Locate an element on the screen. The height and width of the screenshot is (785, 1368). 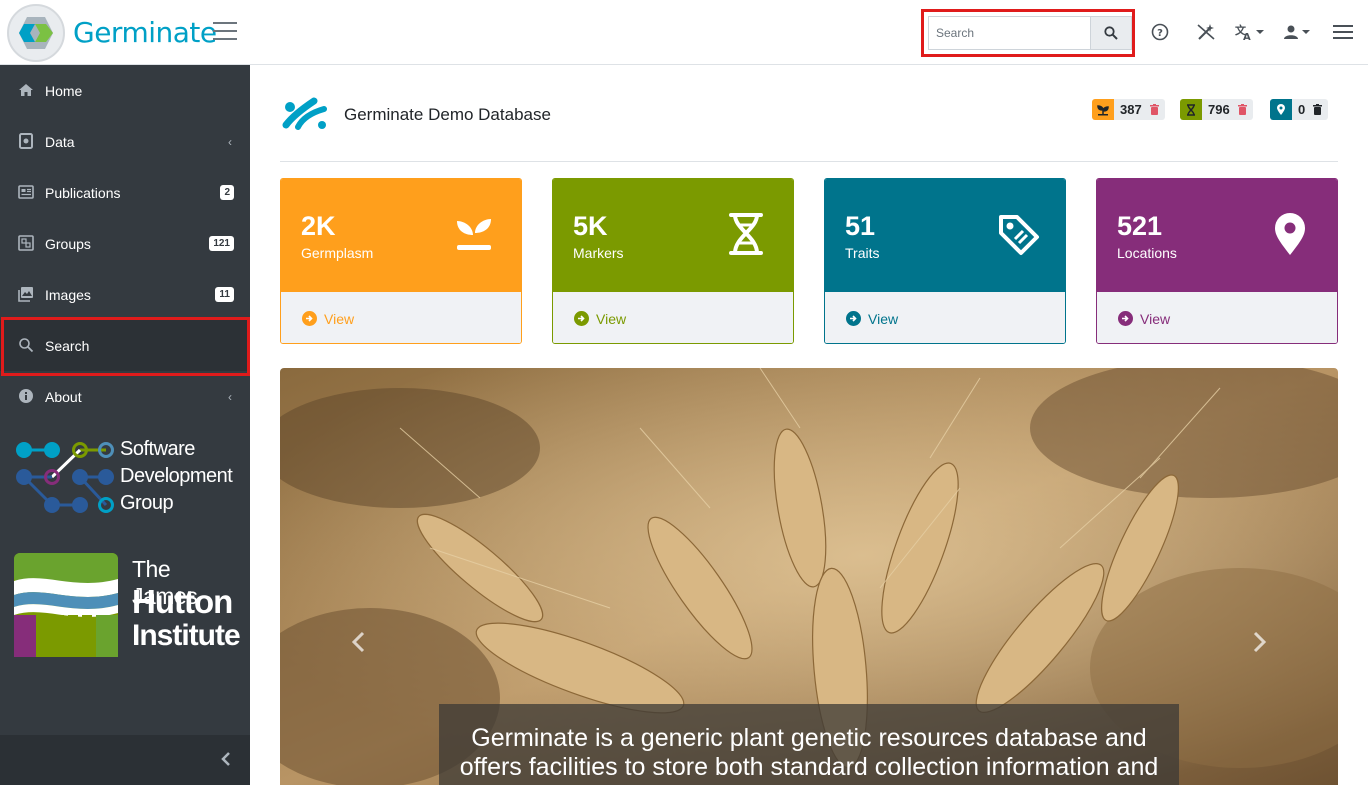
marker-icon is located at coordinates (1191, 109).